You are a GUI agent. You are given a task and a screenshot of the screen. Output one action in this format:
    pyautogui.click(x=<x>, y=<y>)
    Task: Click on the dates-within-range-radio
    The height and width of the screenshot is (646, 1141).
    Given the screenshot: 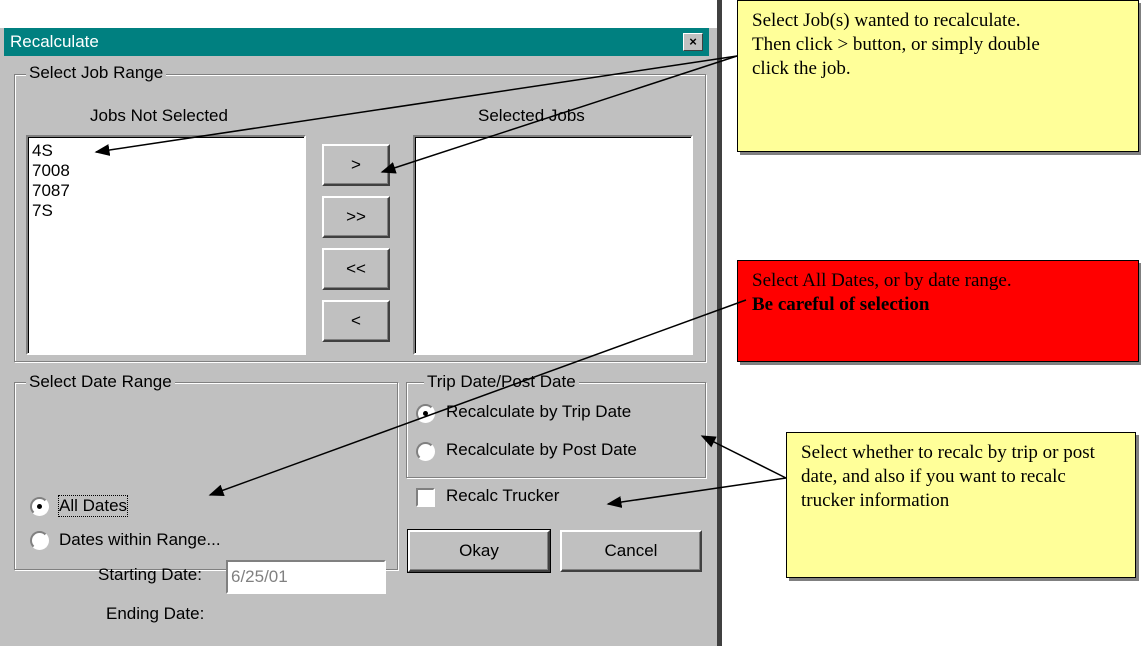 What is the action you would take?
    pyautogui.click(x=39, y=540)
    